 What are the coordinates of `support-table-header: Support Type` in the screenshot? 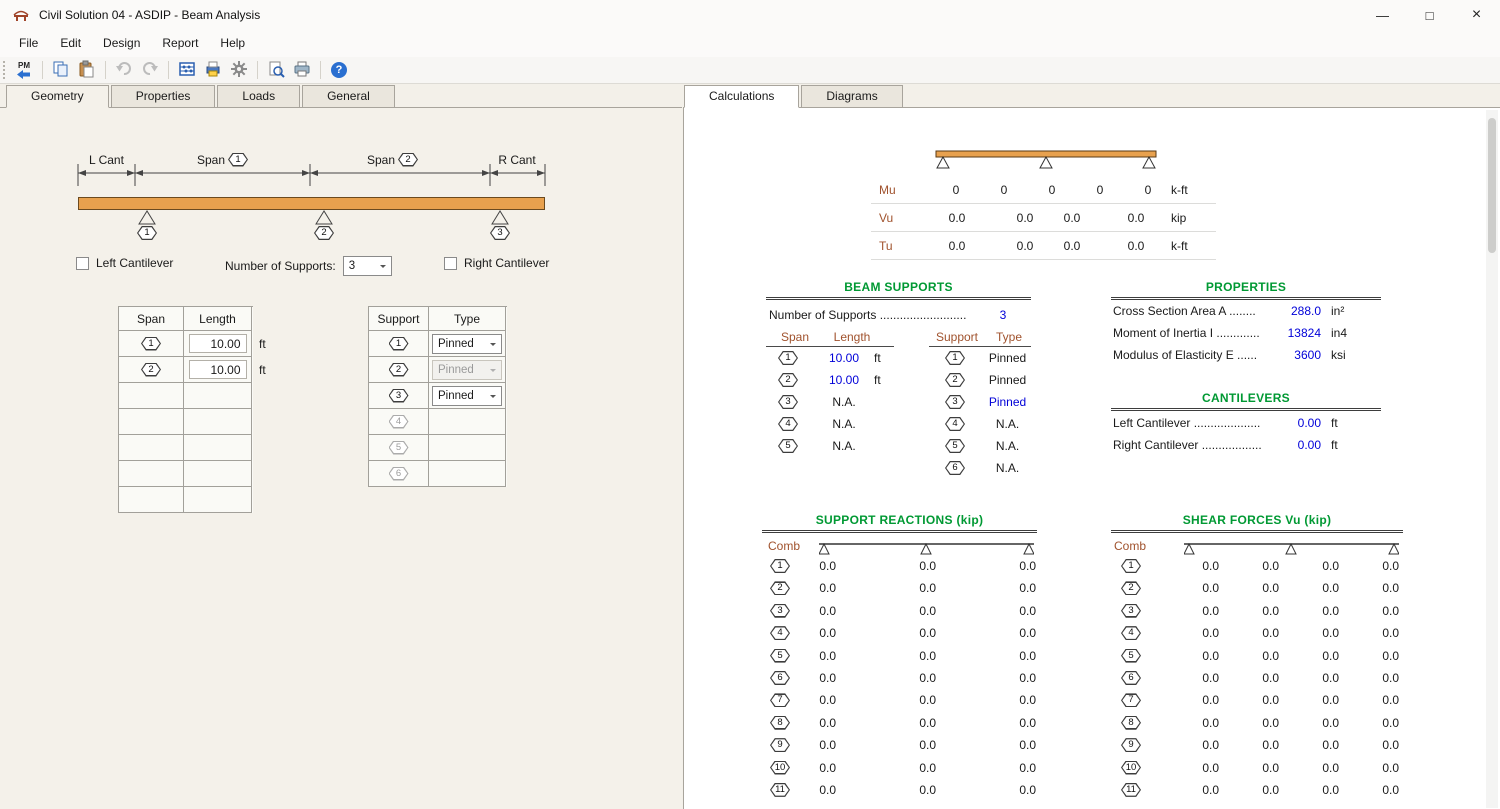 It's located at (438, 319).